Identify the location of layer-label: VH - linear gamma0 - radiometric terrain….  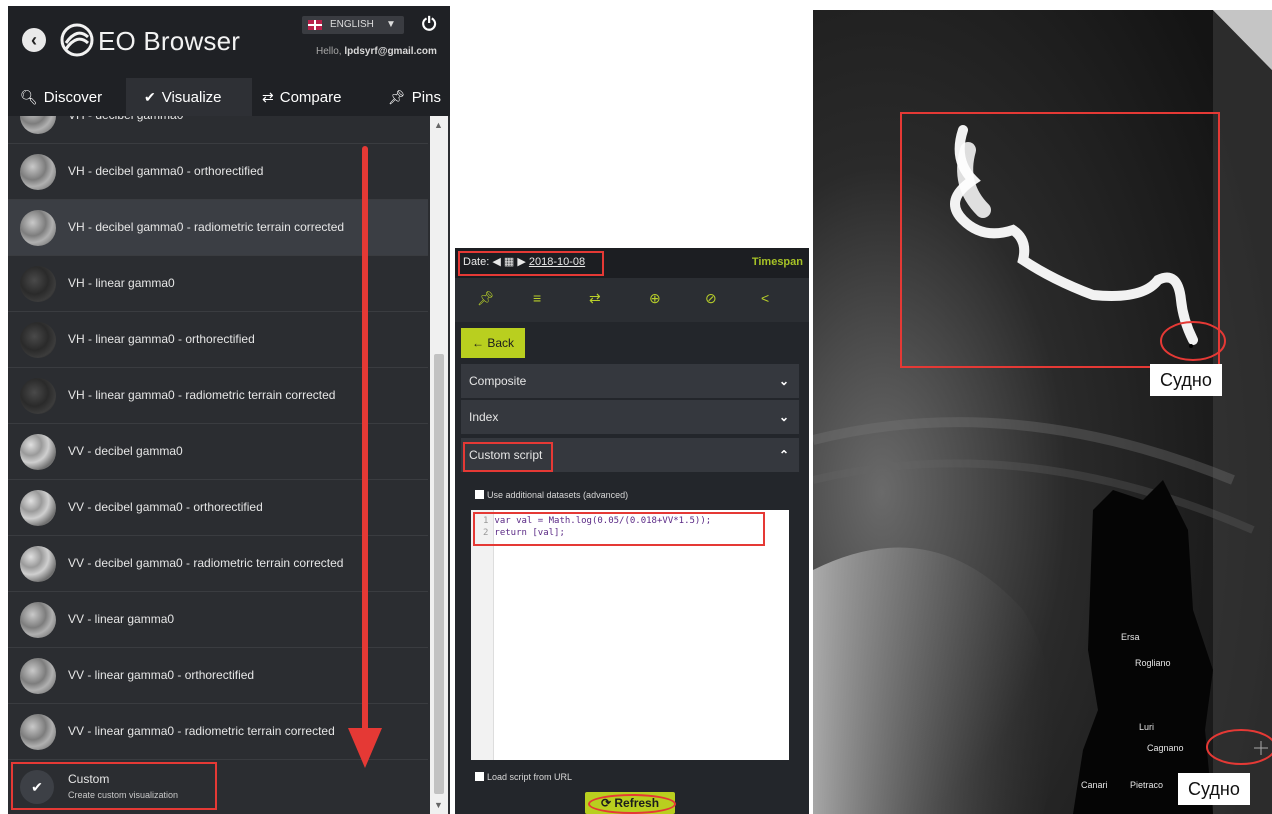
(202, 395).